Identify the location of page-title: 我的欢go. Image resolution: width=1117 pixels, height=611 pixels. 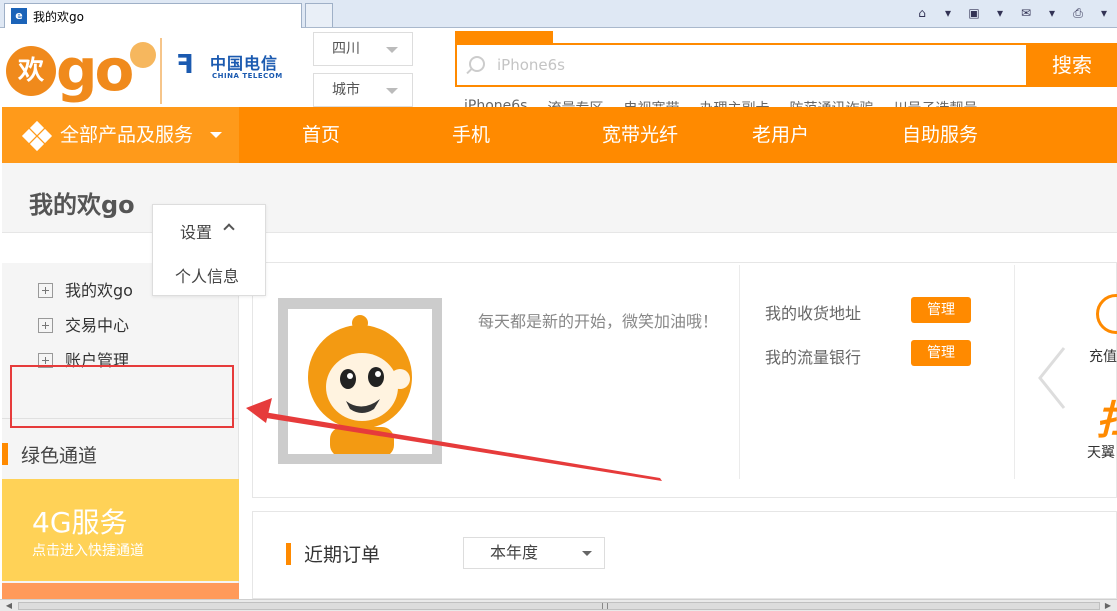
(82, 205).